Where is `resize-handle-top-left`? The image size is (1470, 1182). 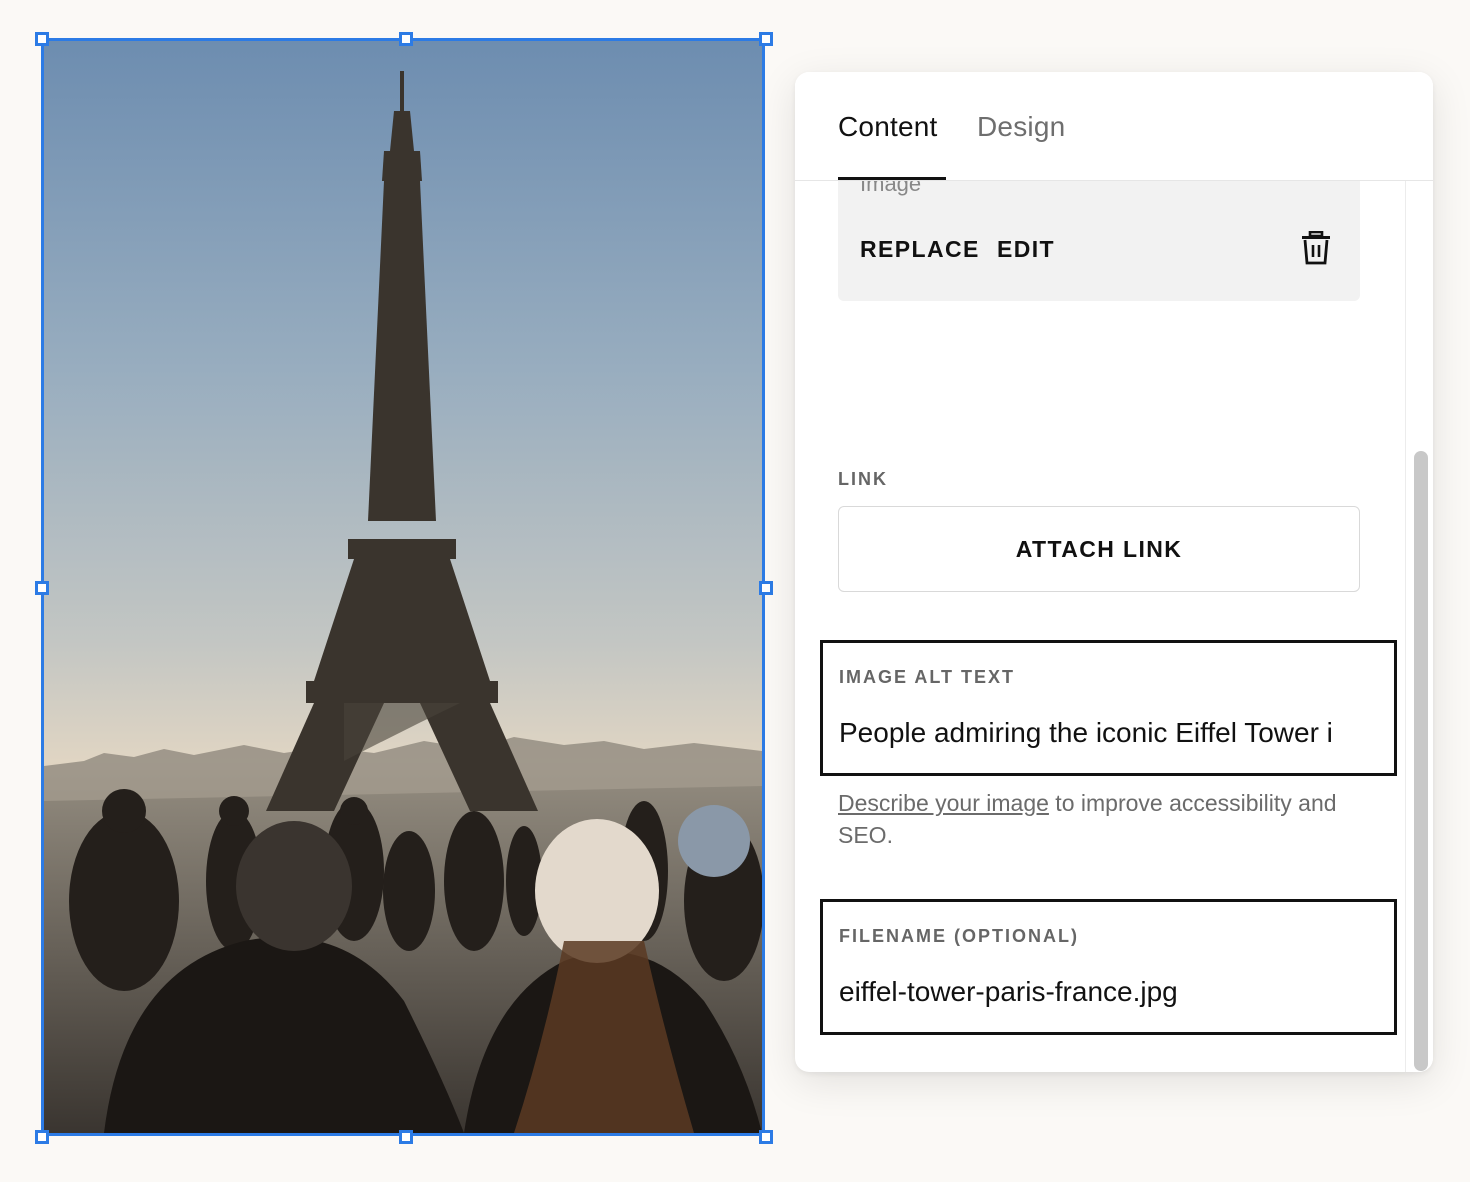
resize-handle-top-left is located at coordinates (42, 39).